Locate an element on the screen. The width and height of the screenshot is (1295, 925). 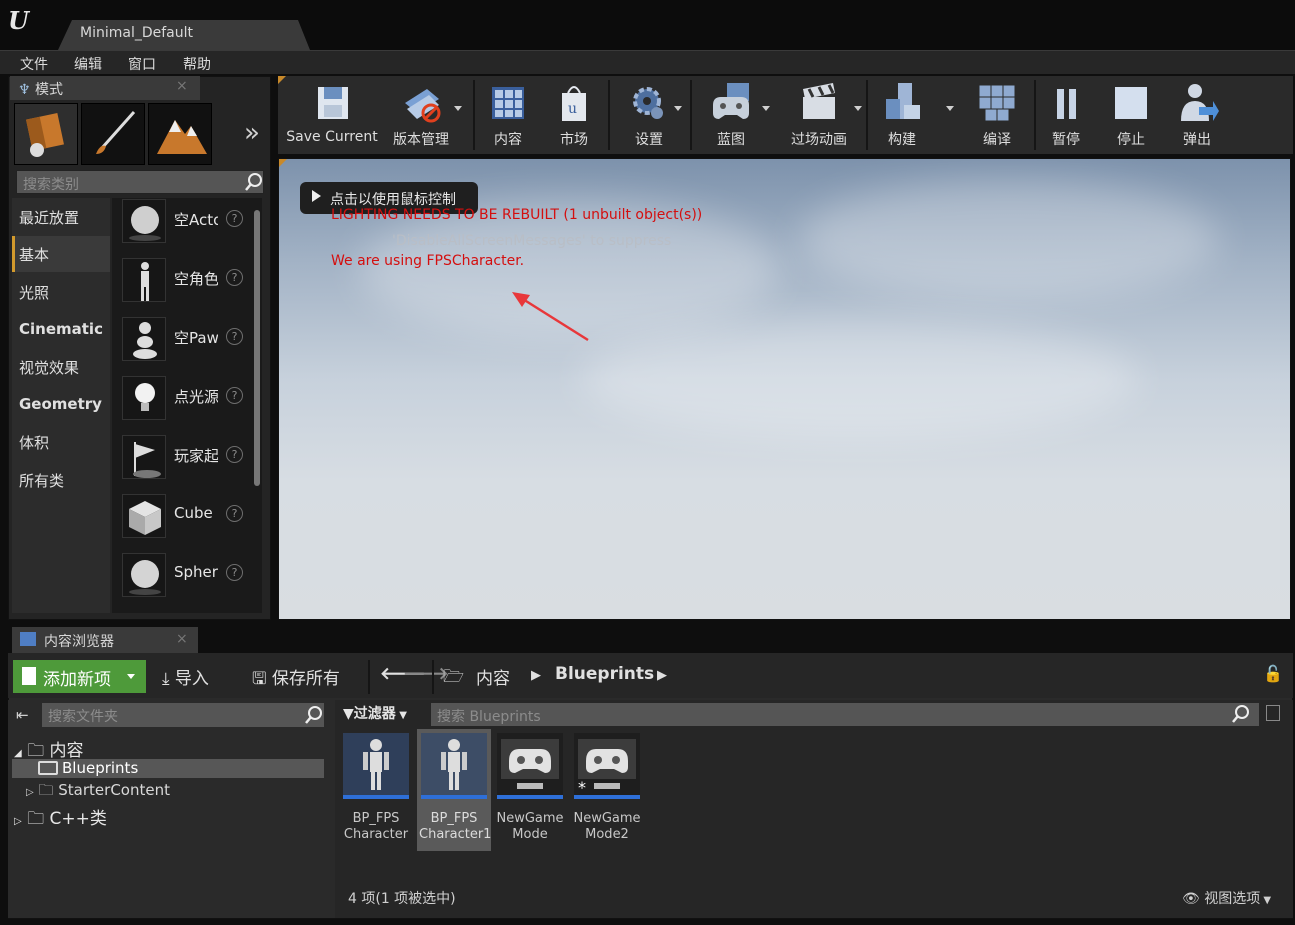
folder-icon: 🗀 is located at coordinates (46, 790).